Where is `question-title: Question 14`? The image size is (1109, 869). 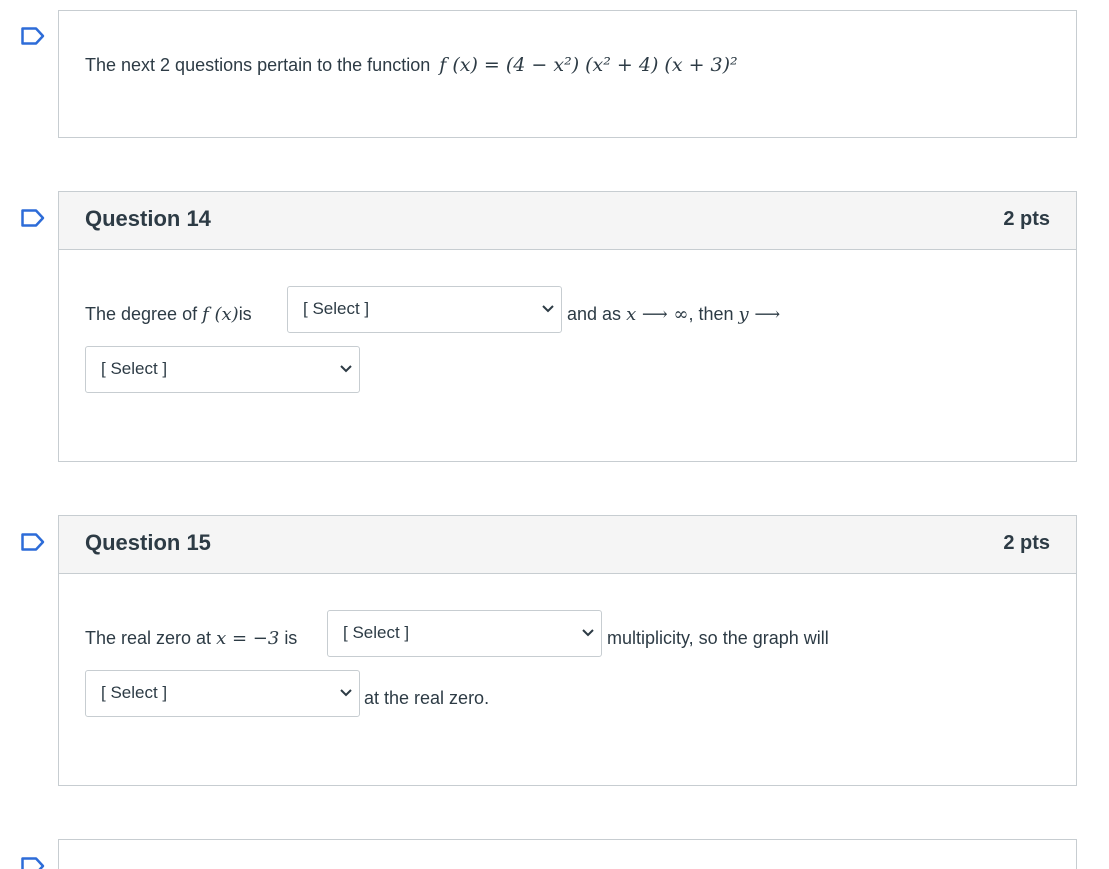
question-title: Question 14 is located at coordinates (148, 218).